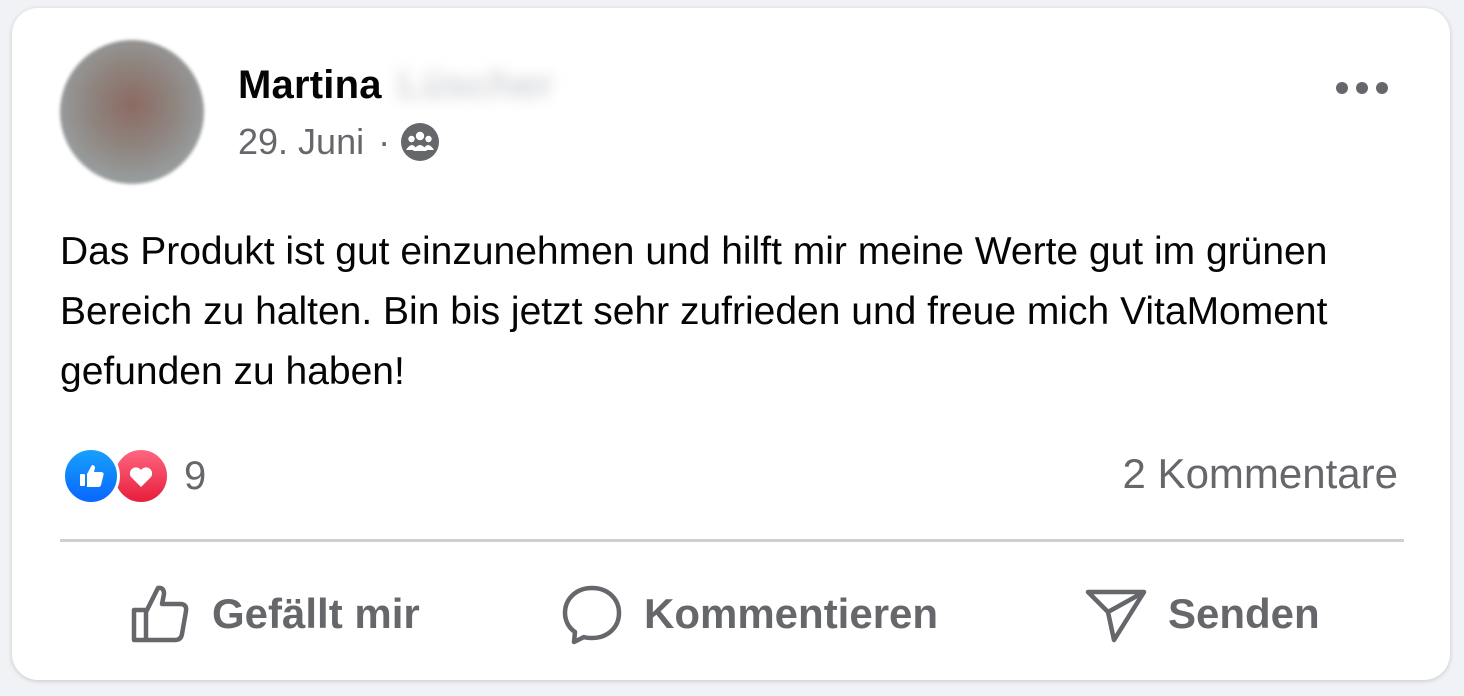  Describe the element at coordinates (420, 142) in the screenshot. I see `group-icon` at that location.